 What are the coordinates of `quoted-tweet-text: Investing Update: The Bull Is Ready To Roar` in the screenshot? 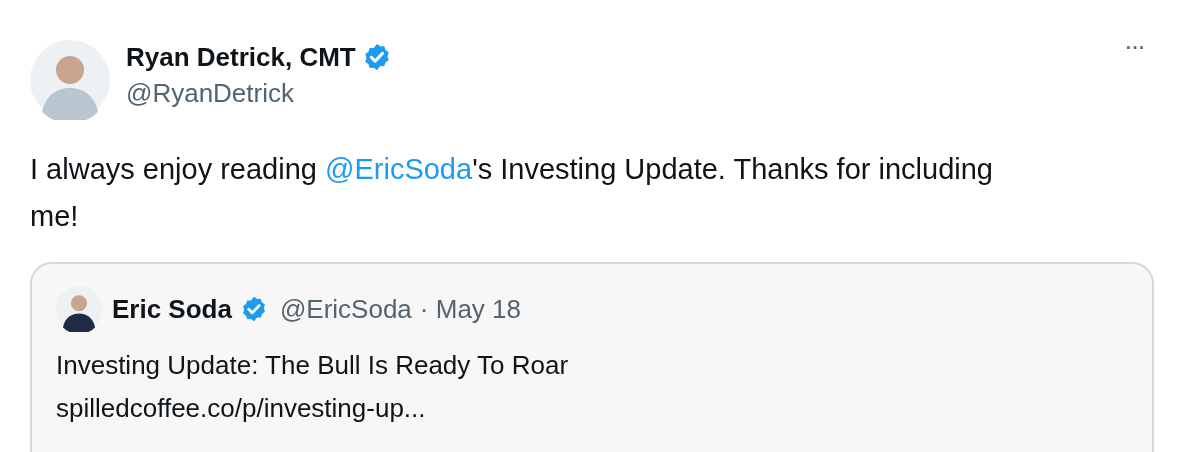 It's located at (313, 365).